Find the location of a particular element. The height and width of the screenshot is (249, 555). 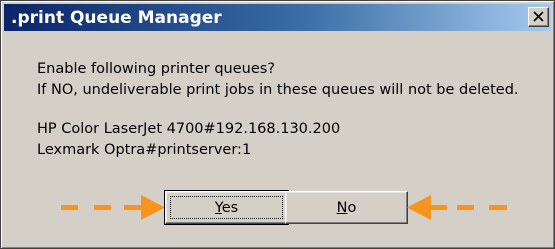

no-accelerator: N is located at coordinates (342, 208).